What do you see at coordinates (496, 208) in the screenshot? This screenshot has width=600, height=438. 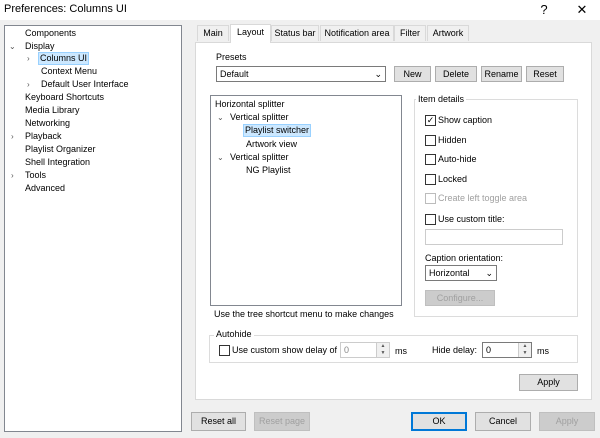 I see `item-details-group` at bounding box center [496, 208].